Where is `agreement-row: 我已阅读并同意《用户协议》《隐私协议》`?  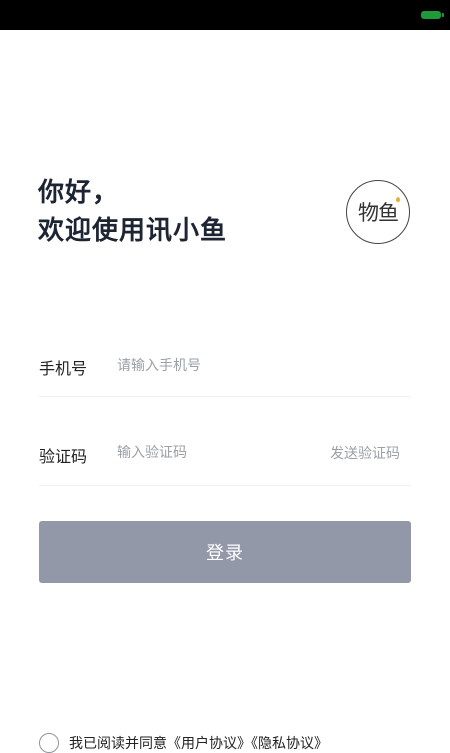 agreement-row: 我已阅读并同意《用户协议》《隐私协议》 is located at coordinates (183, 743).